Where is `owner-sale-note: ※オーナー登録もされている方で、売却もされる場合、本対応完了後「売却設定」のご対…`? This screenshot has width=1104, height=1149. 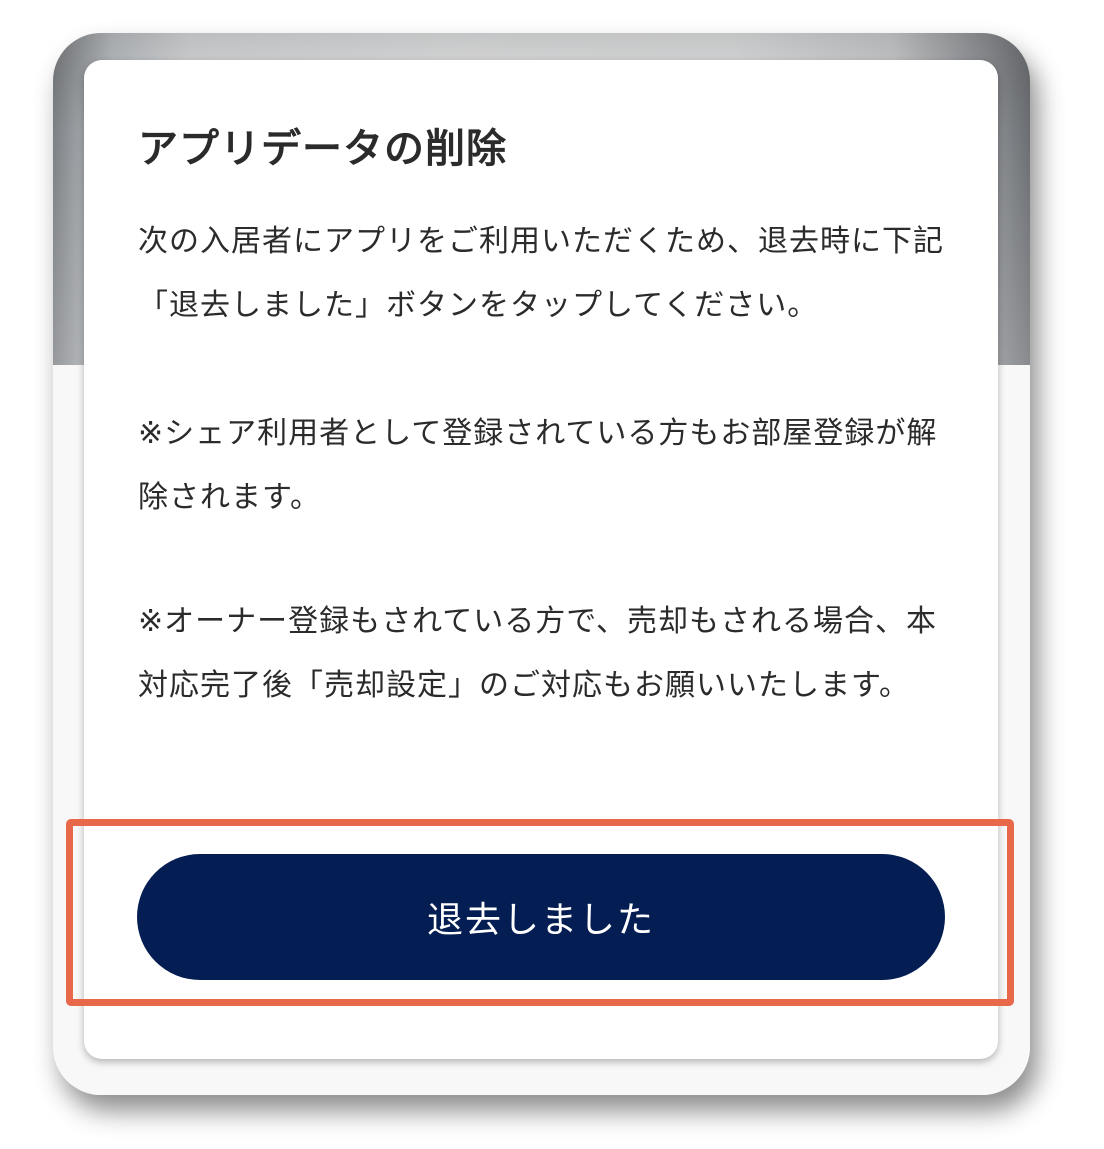 owner-sale-note: ※オーナー登録もされている方で、売却もされる場合、本対応完了後「売却設定」のご対… is located at coordinates (538, 653).